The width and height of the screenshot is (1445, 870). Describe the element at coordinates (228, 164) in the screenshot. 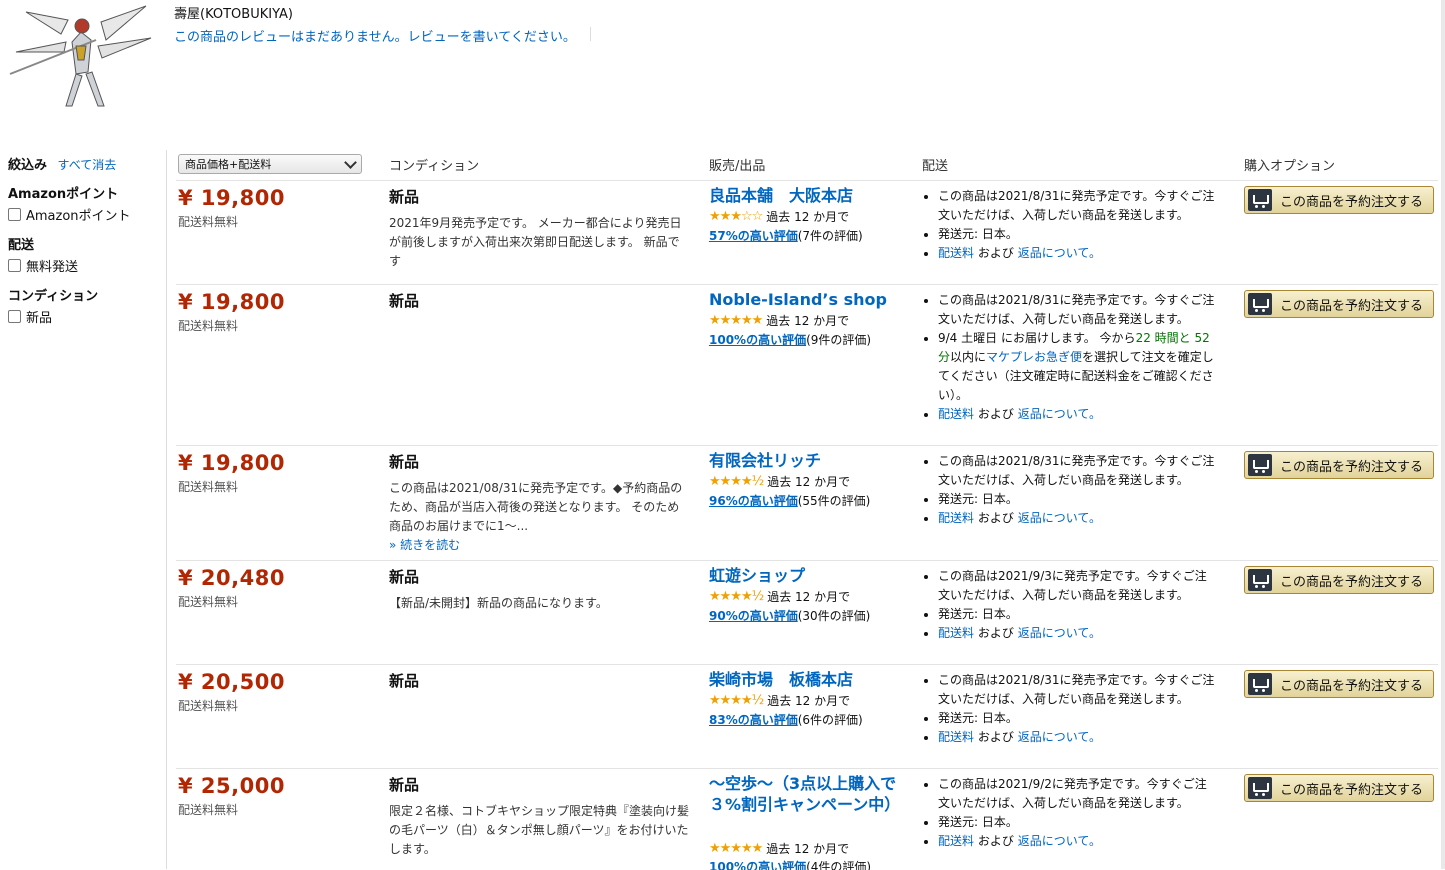

I see `sort-selected-label: 商品価格+配送料` at that location.